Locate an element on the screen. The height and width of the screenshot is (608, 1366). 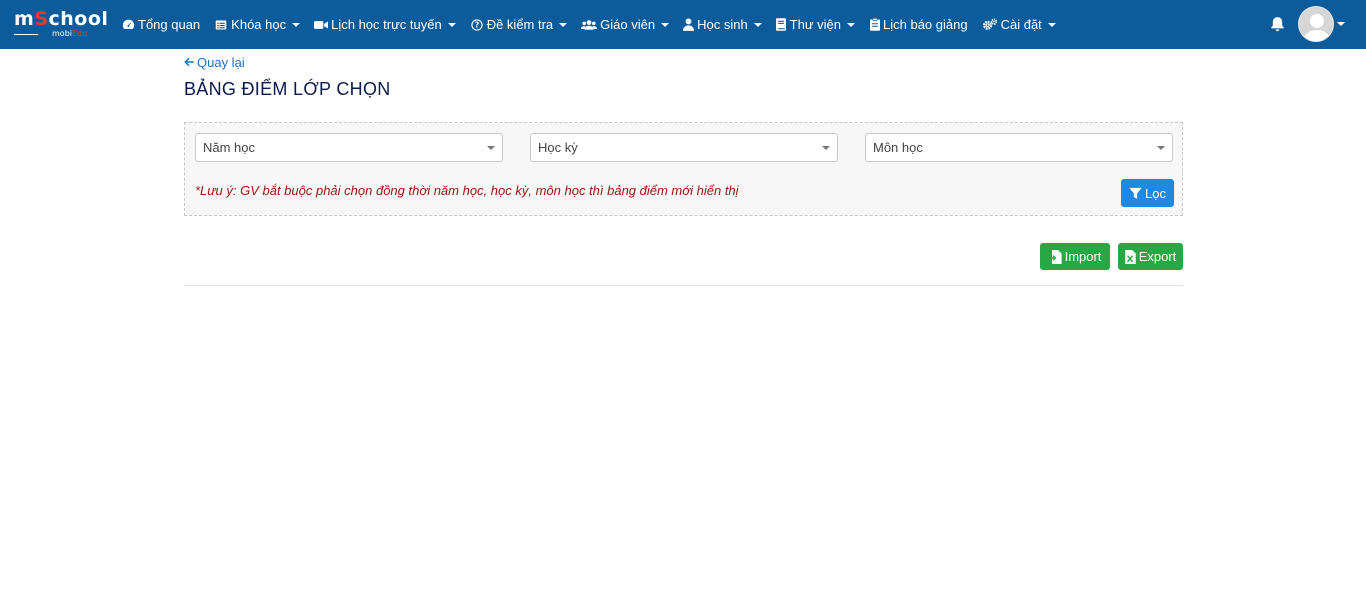
semester-select: Học kỳ is located at coordinates (684, 147).